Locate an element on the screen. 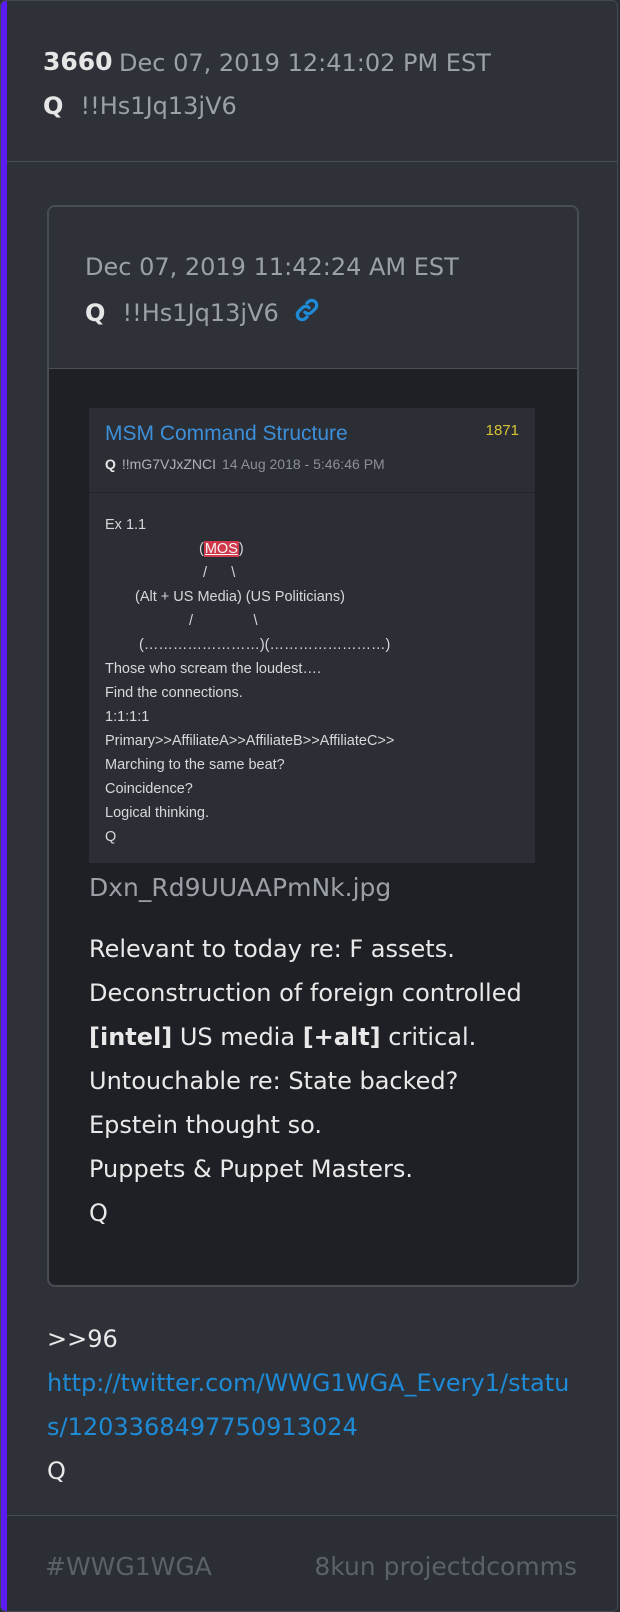  quoted-author: Q !!Hs1Jq13jV6 is located at coordinates (202, 312).